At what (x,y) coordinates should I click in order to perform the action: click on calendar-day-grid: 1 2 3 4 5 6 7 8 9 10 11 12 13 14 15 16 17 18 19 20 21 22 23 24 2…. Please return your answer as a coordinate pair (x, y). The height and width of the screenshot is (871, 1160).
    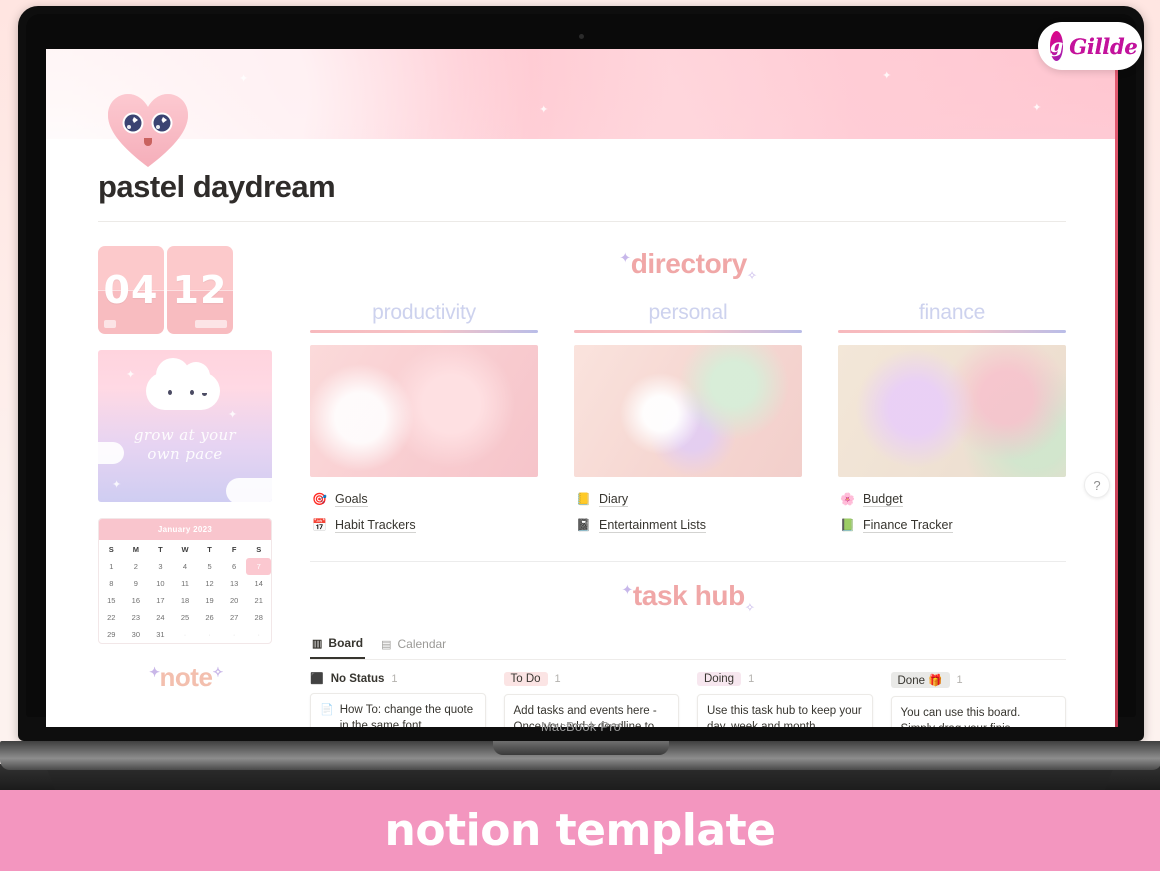
    Looking at the image, I should click on (185, 600).